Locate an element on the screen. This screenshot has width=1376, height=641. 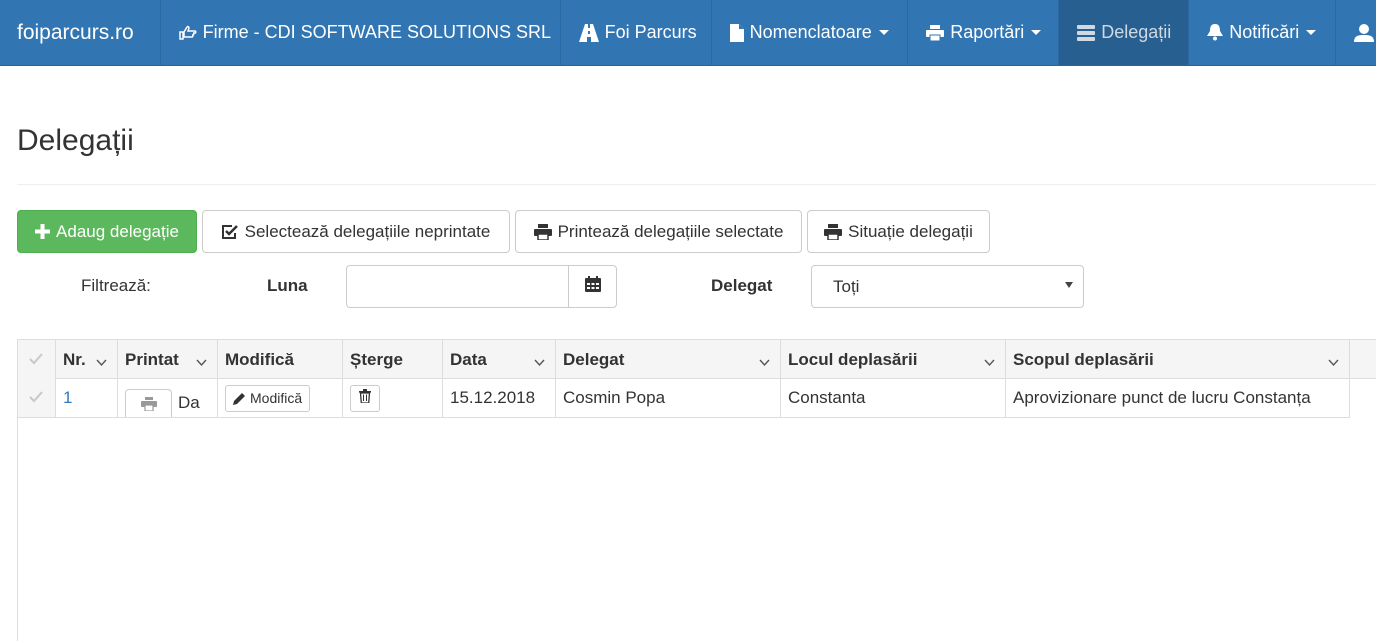
title-divider is located at coordinates (696, 184).